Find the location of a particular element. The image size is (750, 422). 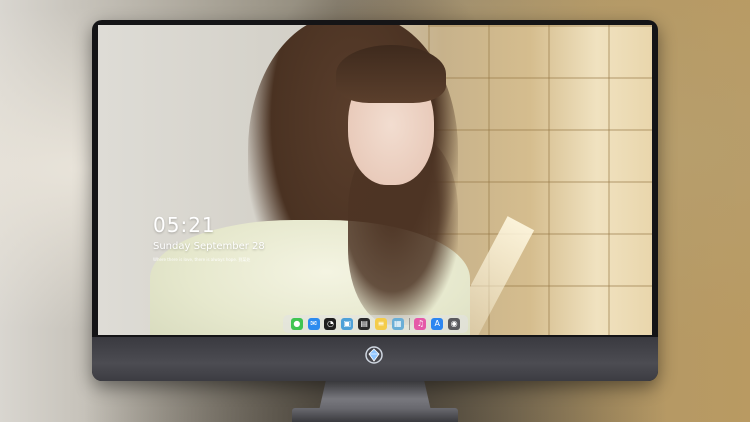

dock-separator is located at coordinates (409, 324).